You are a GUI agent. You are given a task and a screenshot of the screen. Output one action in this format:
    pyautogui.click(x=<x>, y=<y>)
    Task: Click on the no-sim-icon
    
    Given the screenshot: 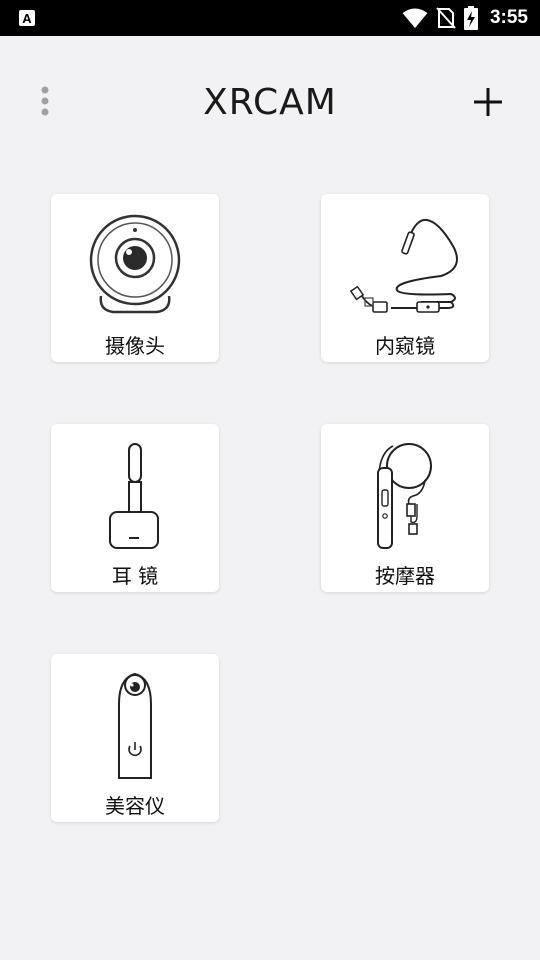 What is the action you would take?
    pyautogui.click(x=446, y=18)
    